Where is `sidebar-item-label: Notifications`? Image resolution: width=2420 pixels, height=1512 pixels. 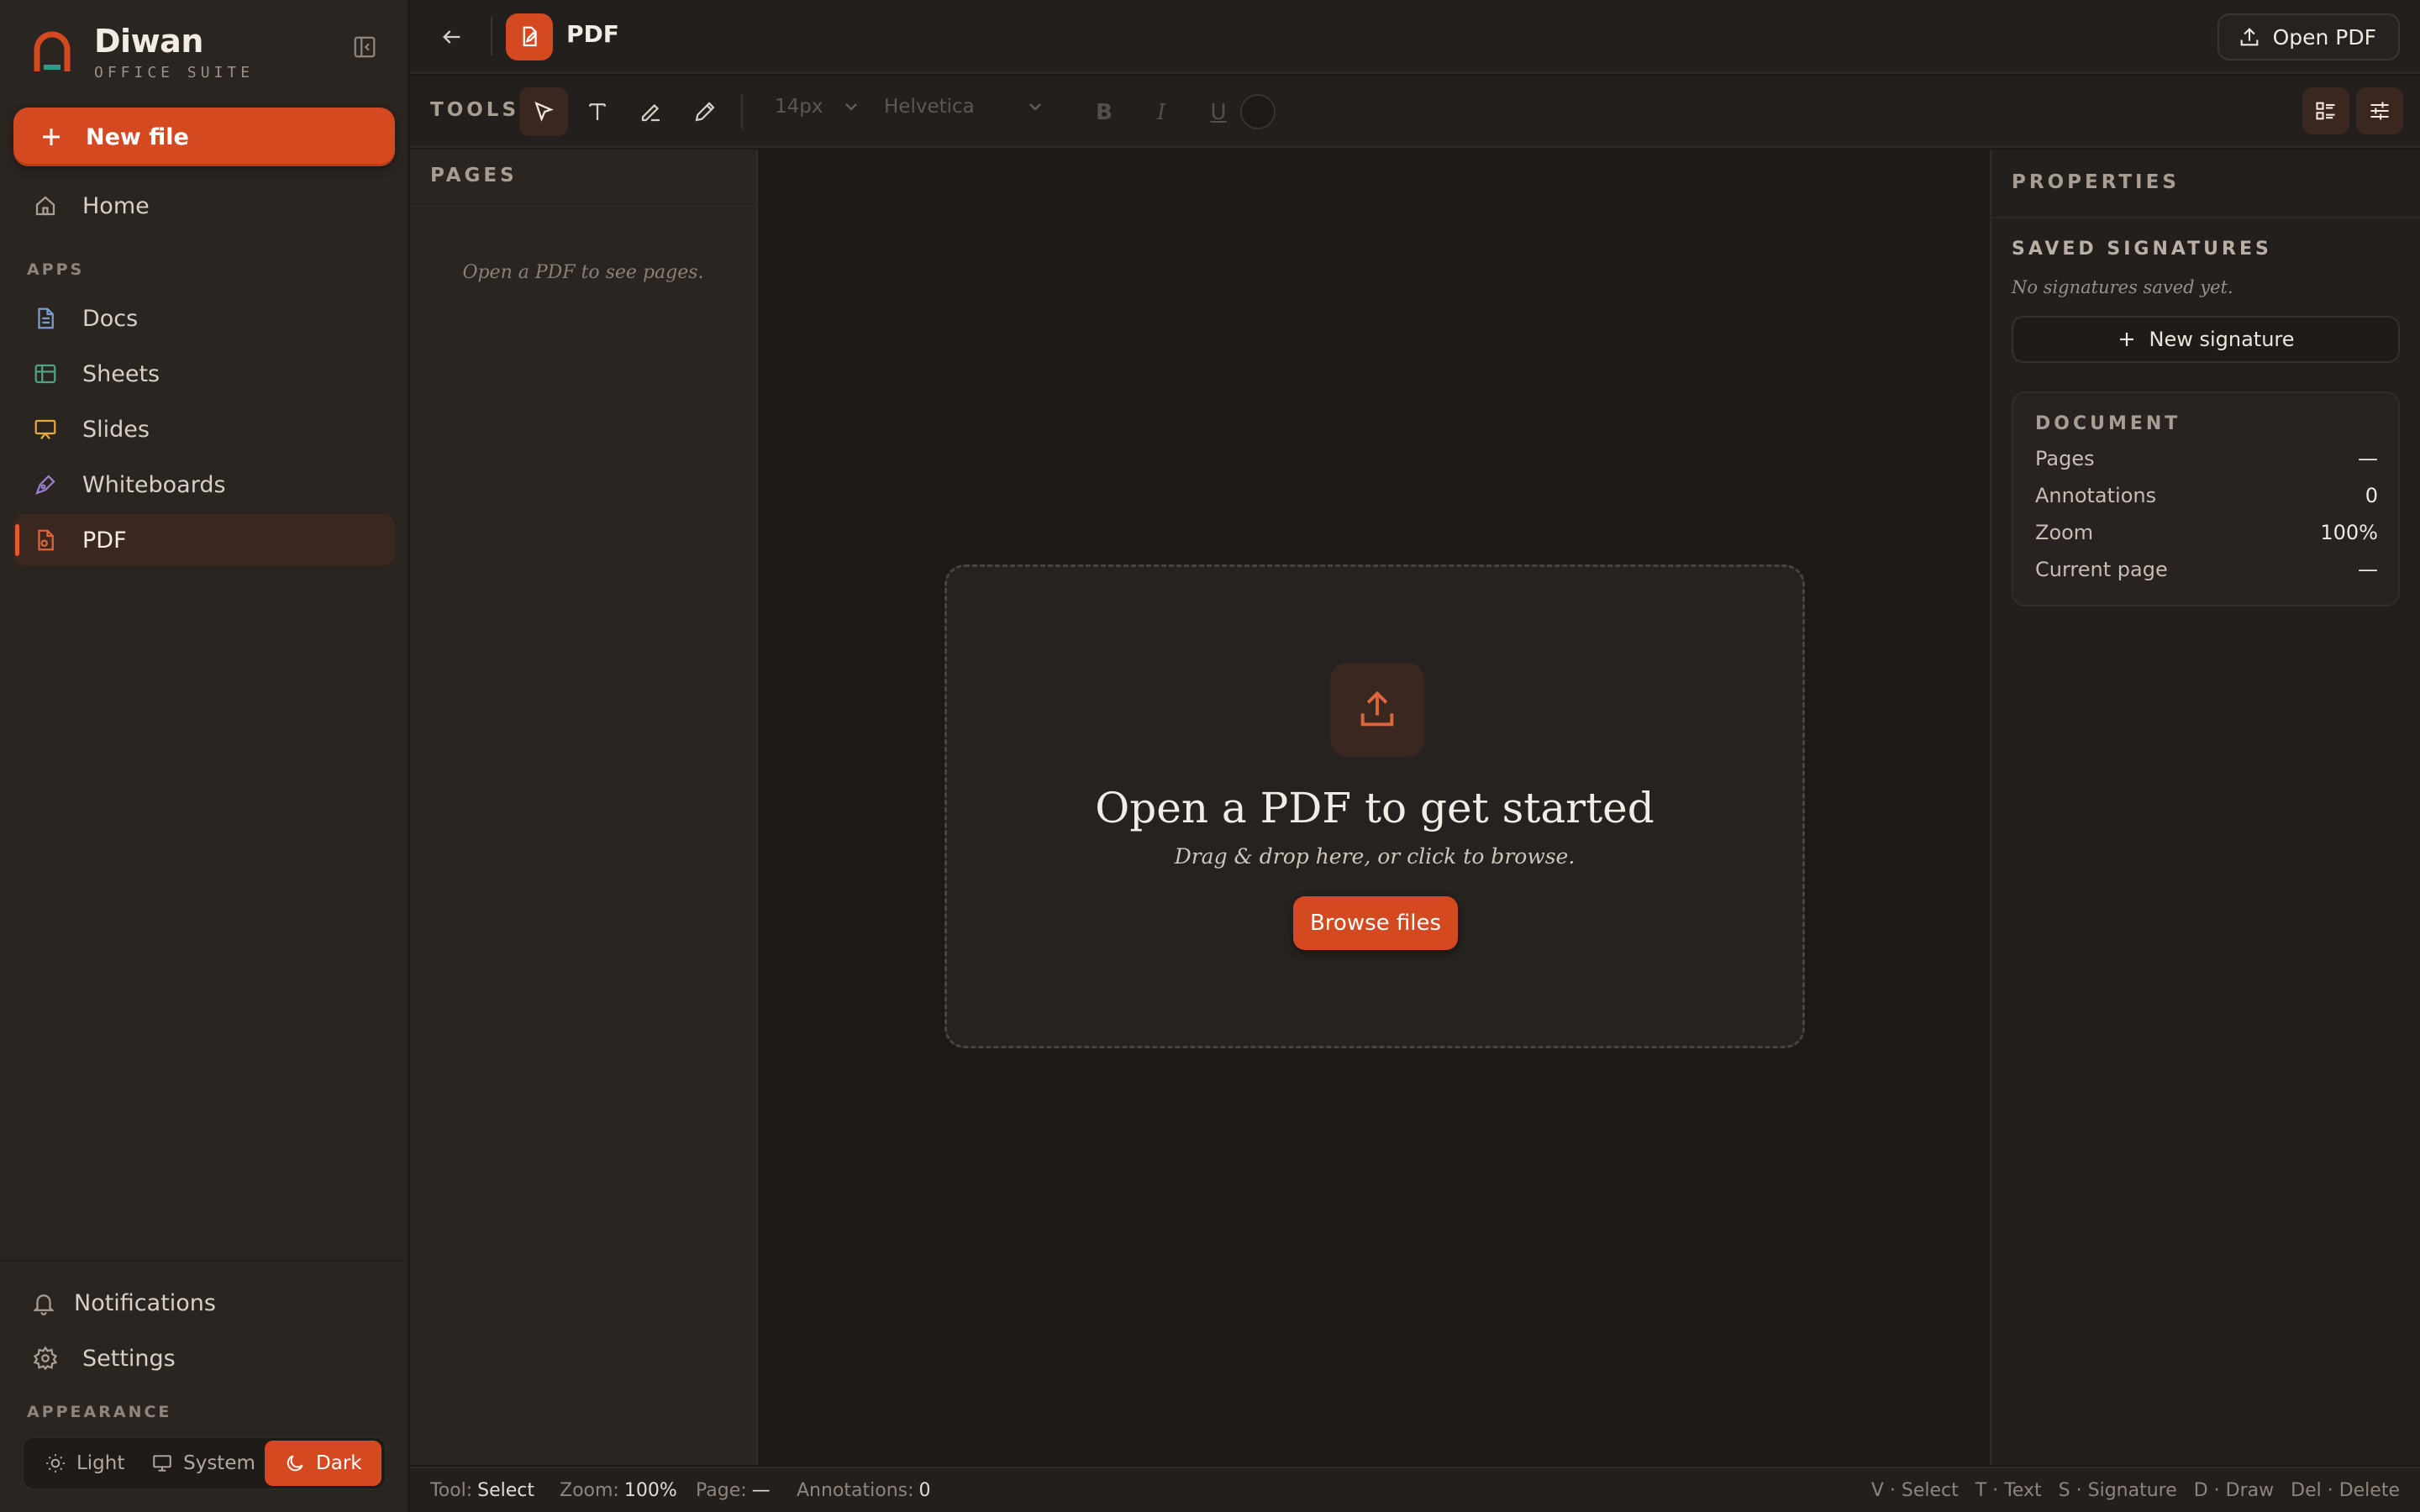
sidebar-item-label: Notifications is located at coordinates (145, 1302).